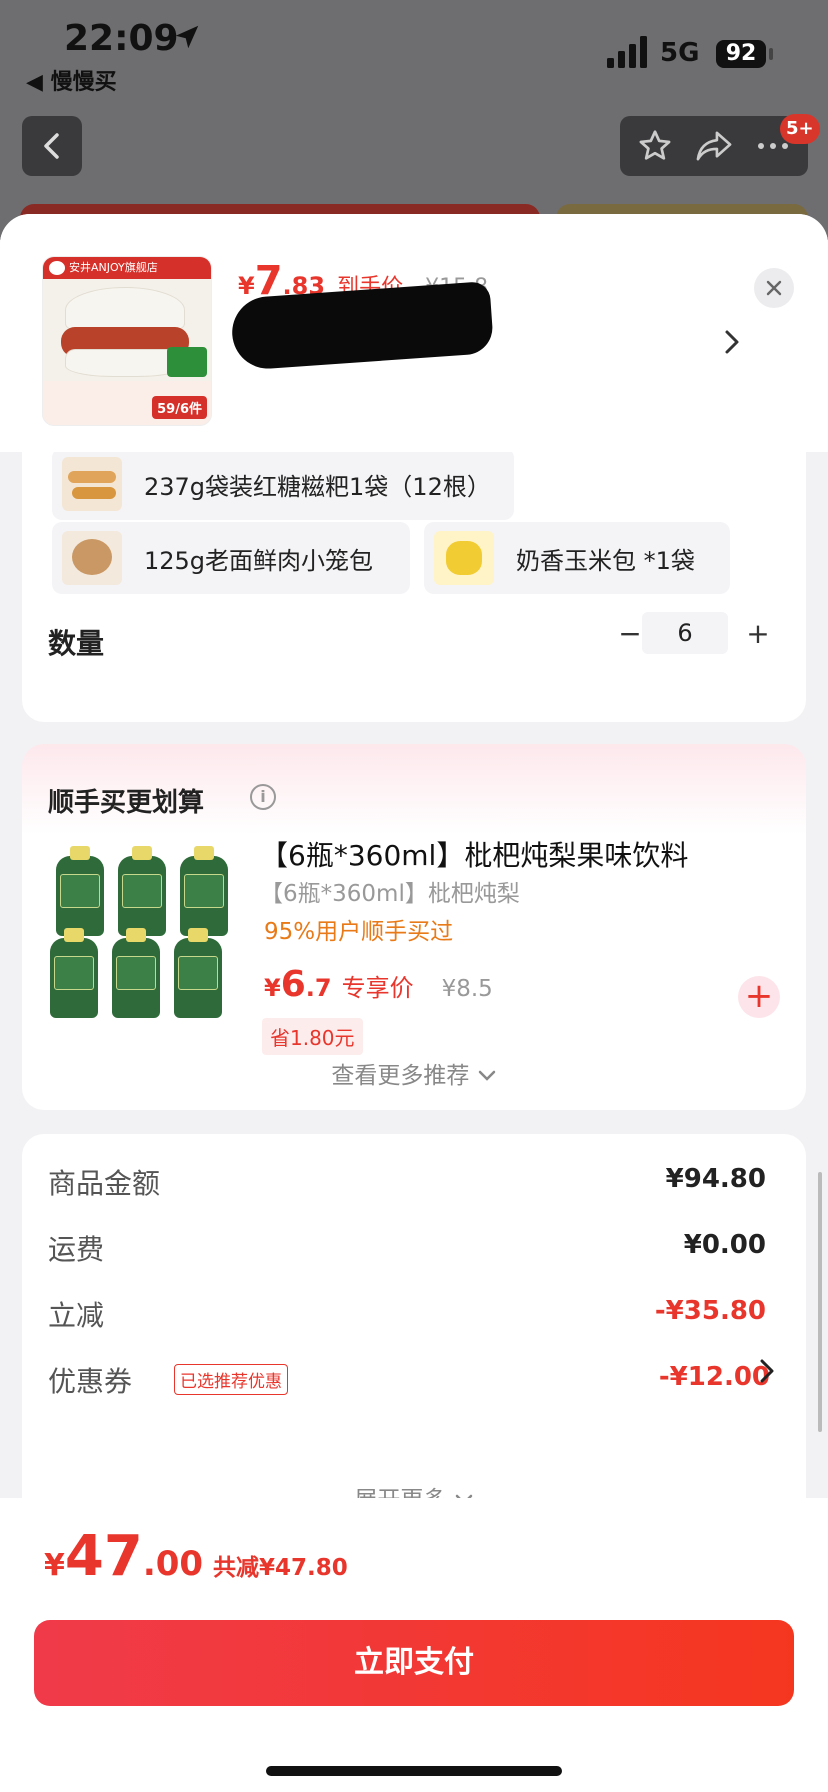 The height and width of the screenshot is (1792, 828). Describe the element at coordinates (820, 1302) in the screenshot. I see `scroll-indicator` at that location.